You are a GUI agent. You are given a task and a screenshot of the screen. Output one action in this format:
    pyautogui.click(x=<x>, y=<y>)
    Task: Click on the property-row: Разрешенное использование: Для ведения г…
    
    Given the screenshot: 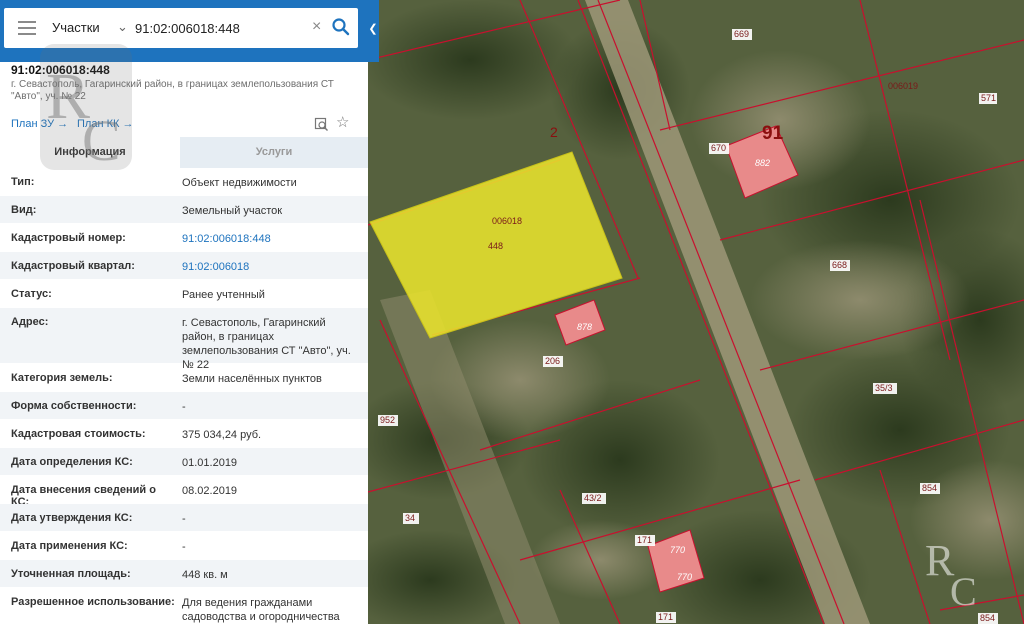 What is the action you would take?
    pyautogui.click(x=184, y=606)
    